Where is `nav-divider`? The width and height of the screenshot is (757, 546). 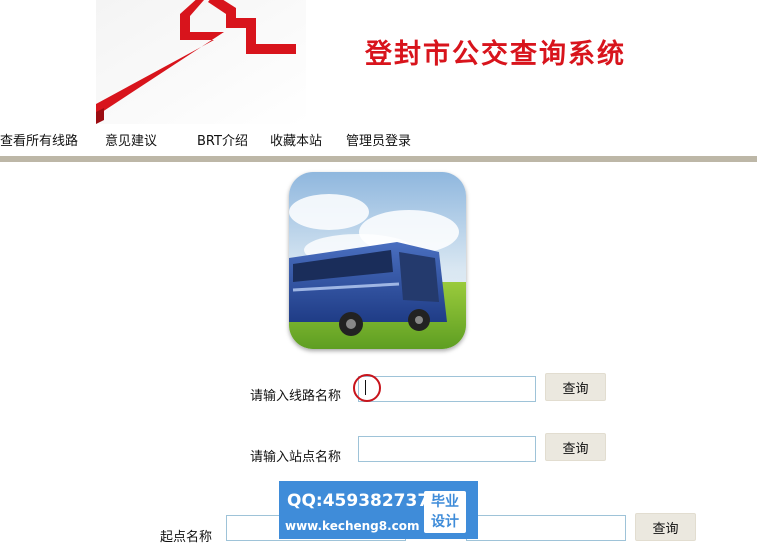 nav-divider is located at coordinates (378, 159).